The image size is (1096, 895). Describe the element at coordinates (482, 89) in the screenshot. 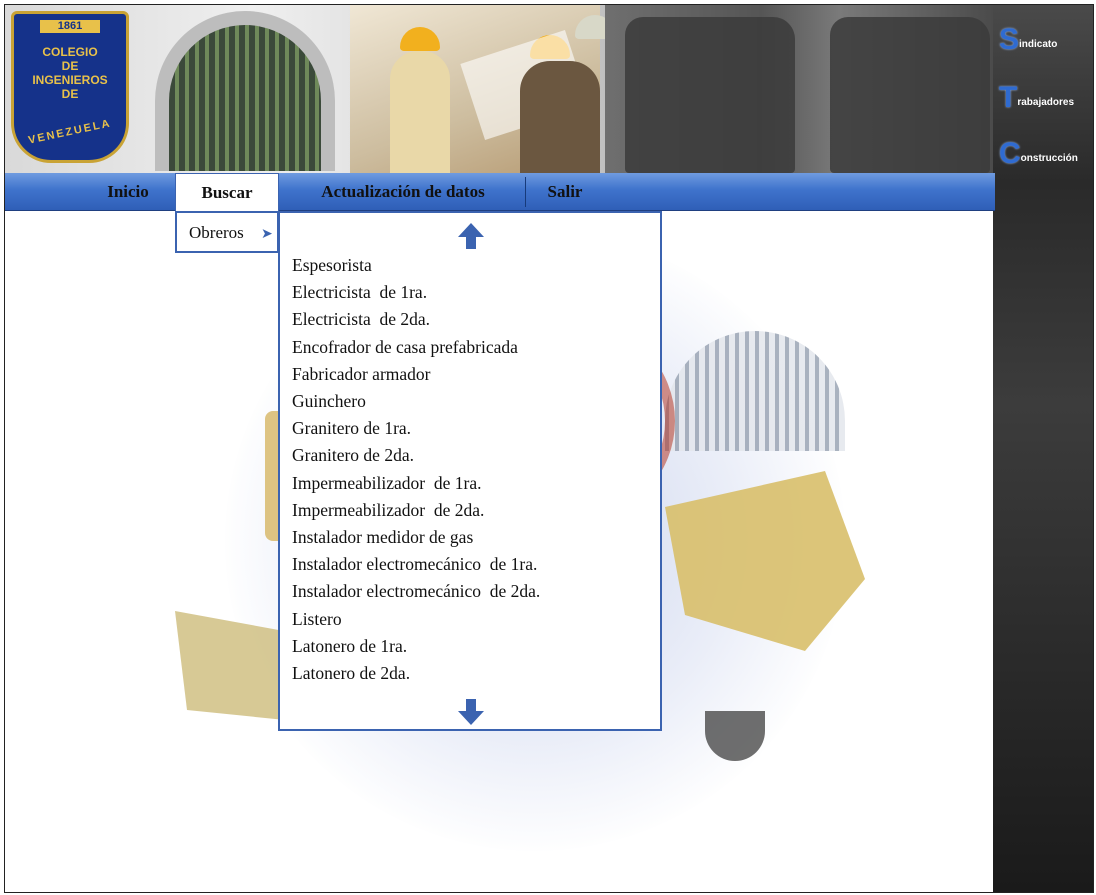

I see `engineers-photo` at that location.